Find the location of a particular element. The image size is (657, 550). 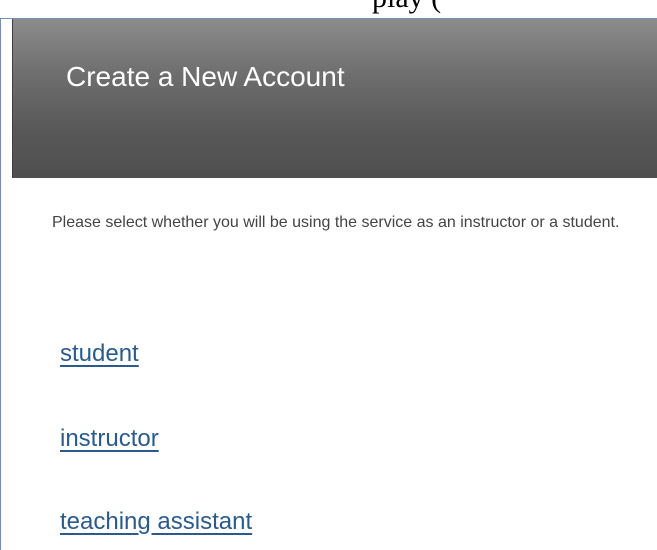

teaching-assistant-link: teaching assistant is located at coordinates (156, 522).